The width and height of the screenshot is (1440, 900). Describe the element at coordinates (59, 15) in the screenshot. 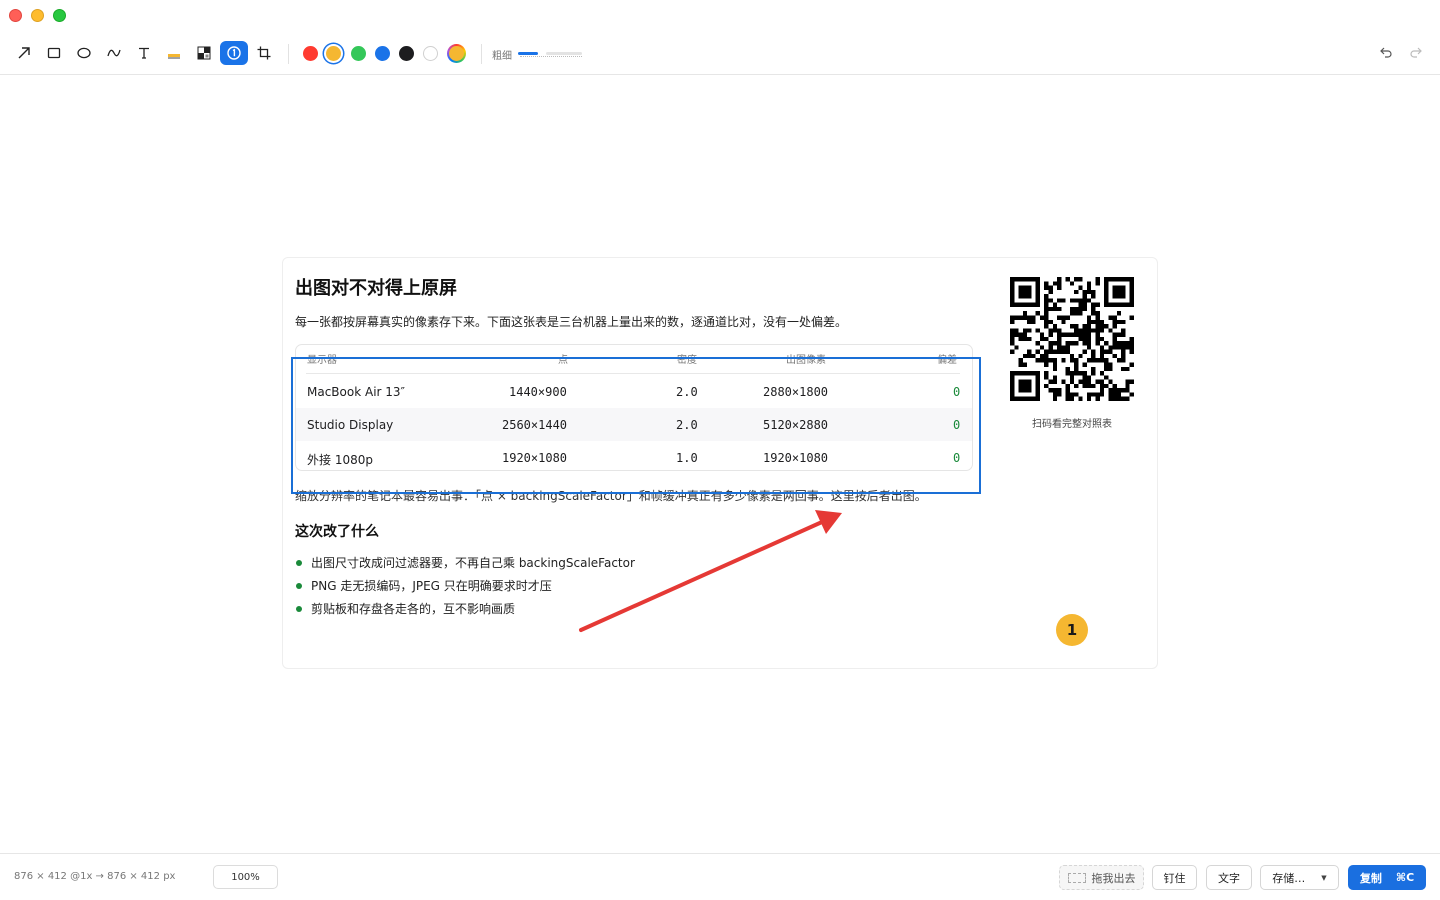

I see `zoom-window-button` at that location.